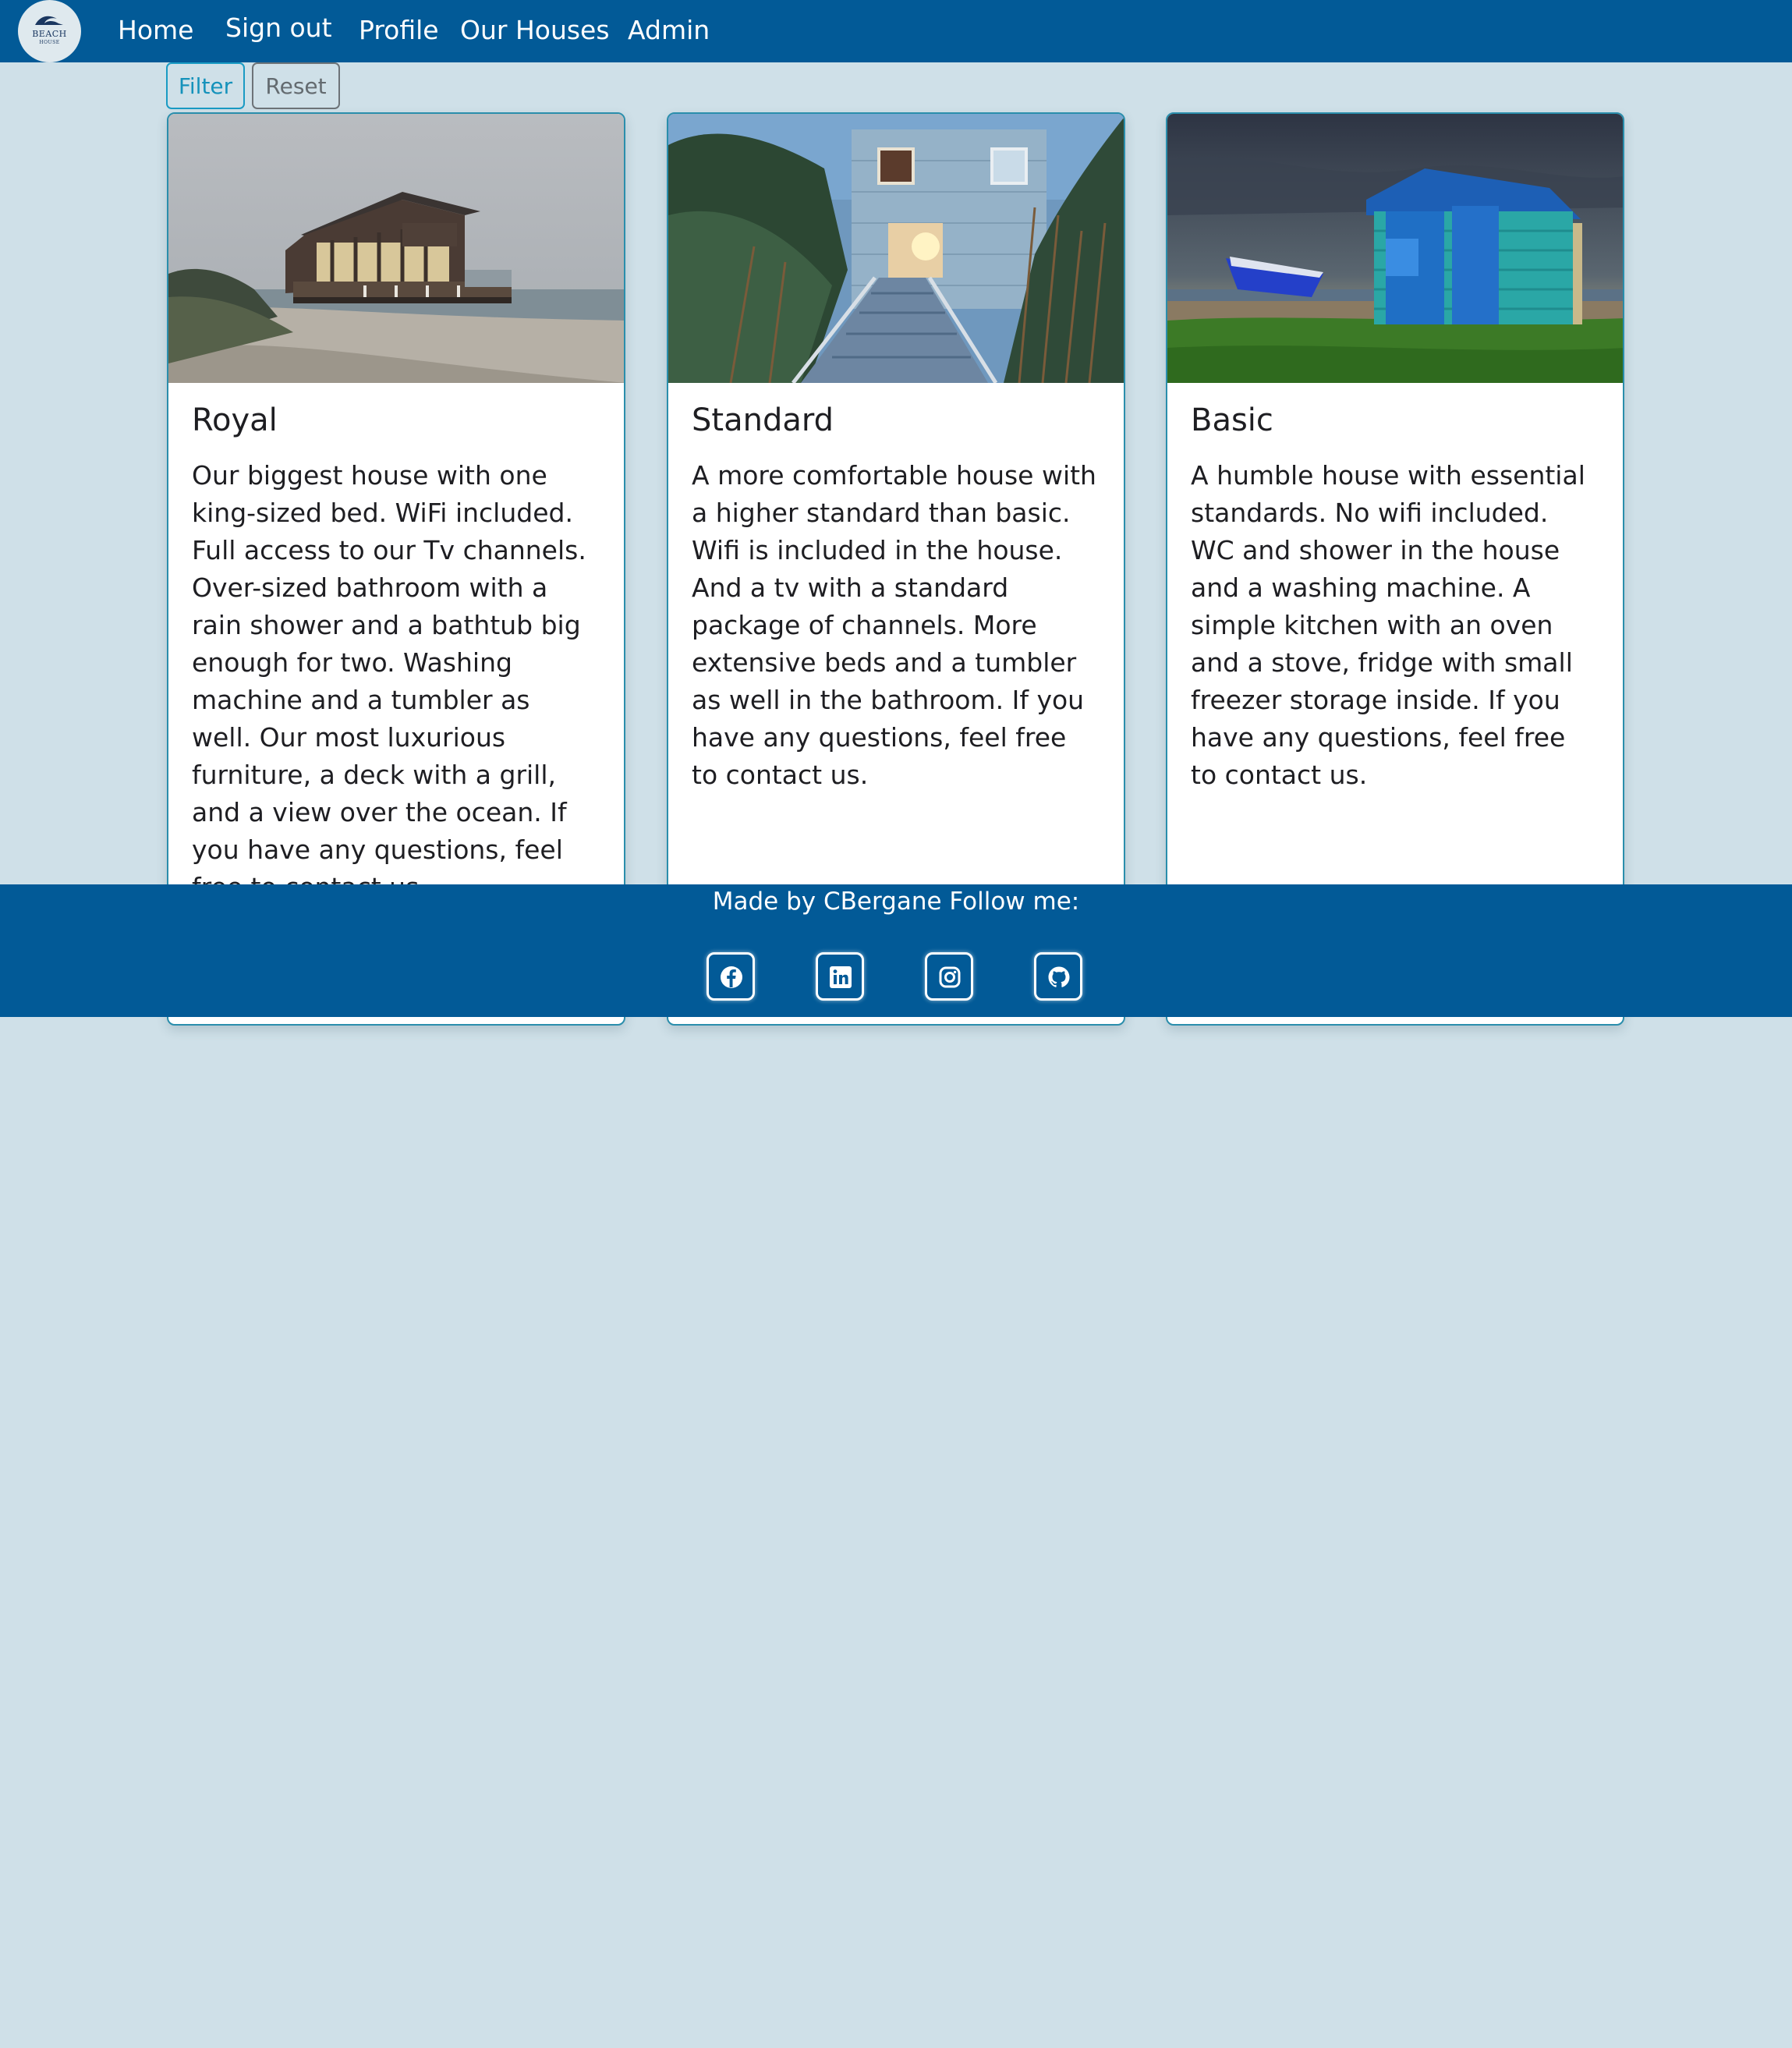 The width and height of the screenshot is (1792, 2048). I want to click on logo-subtext: HOUSE, so click(49, 42).